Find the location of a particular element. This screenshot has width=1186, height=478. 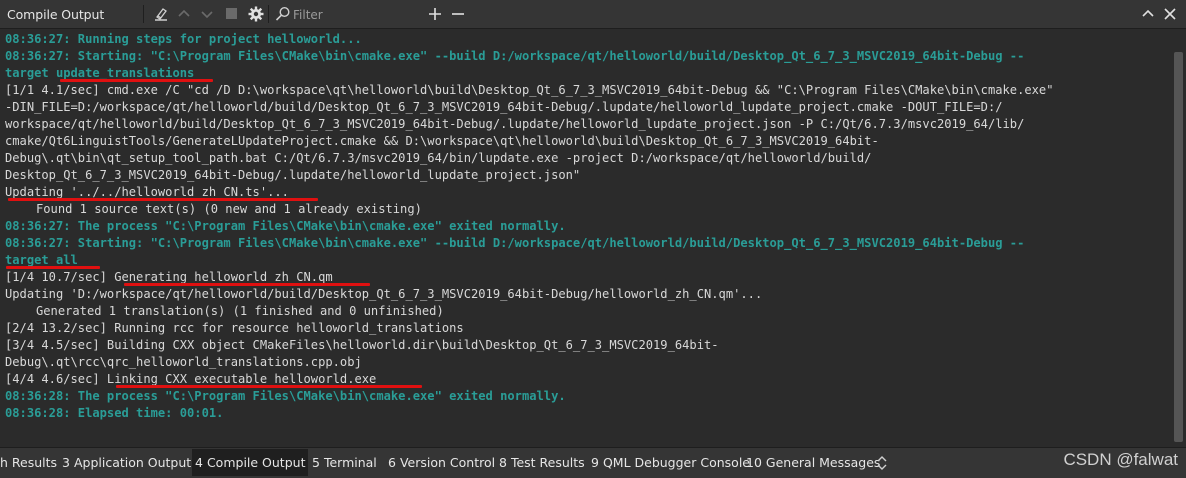

tab-general-messages: 10 General Messages is located at coordinates (813, 462).